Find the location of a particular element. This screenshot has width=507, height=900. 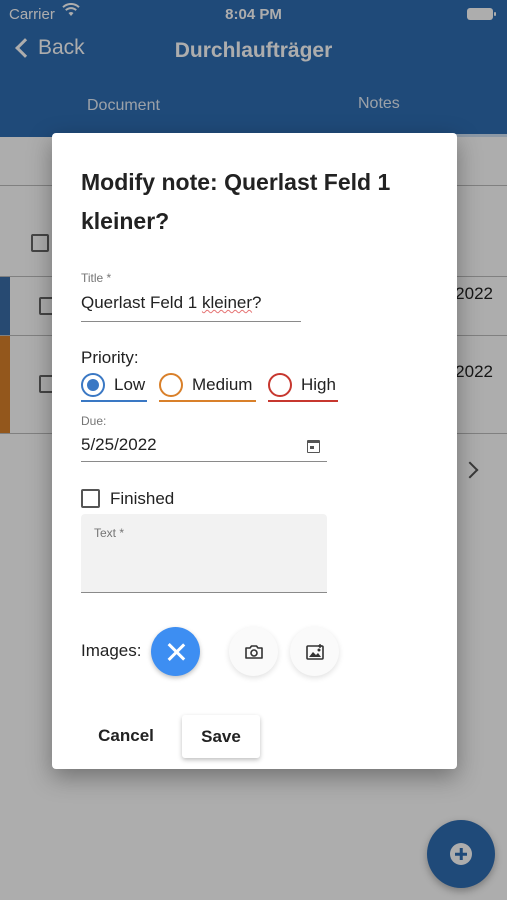

clear-icon is located at coordinates (176, 652).